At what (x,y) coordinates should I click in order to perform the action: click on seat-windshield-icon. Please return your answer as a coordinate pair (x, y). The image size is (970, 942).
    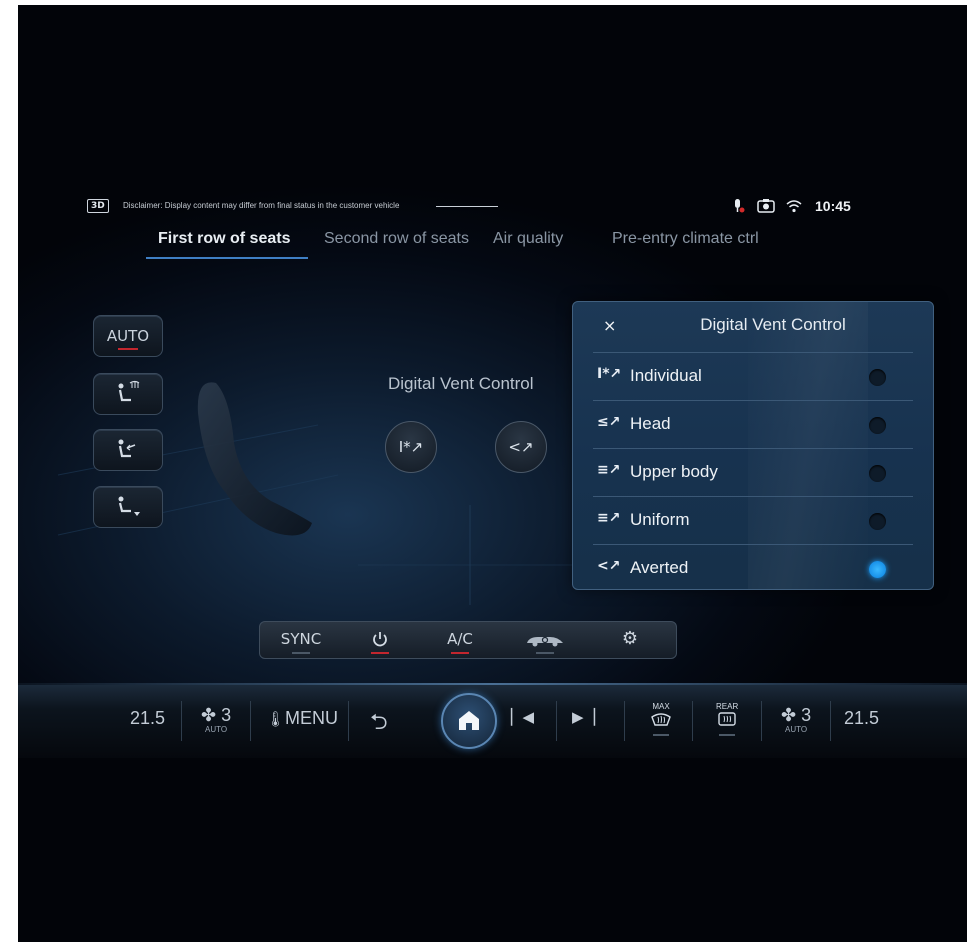
    Looking at the image, I should click on (129, 391).